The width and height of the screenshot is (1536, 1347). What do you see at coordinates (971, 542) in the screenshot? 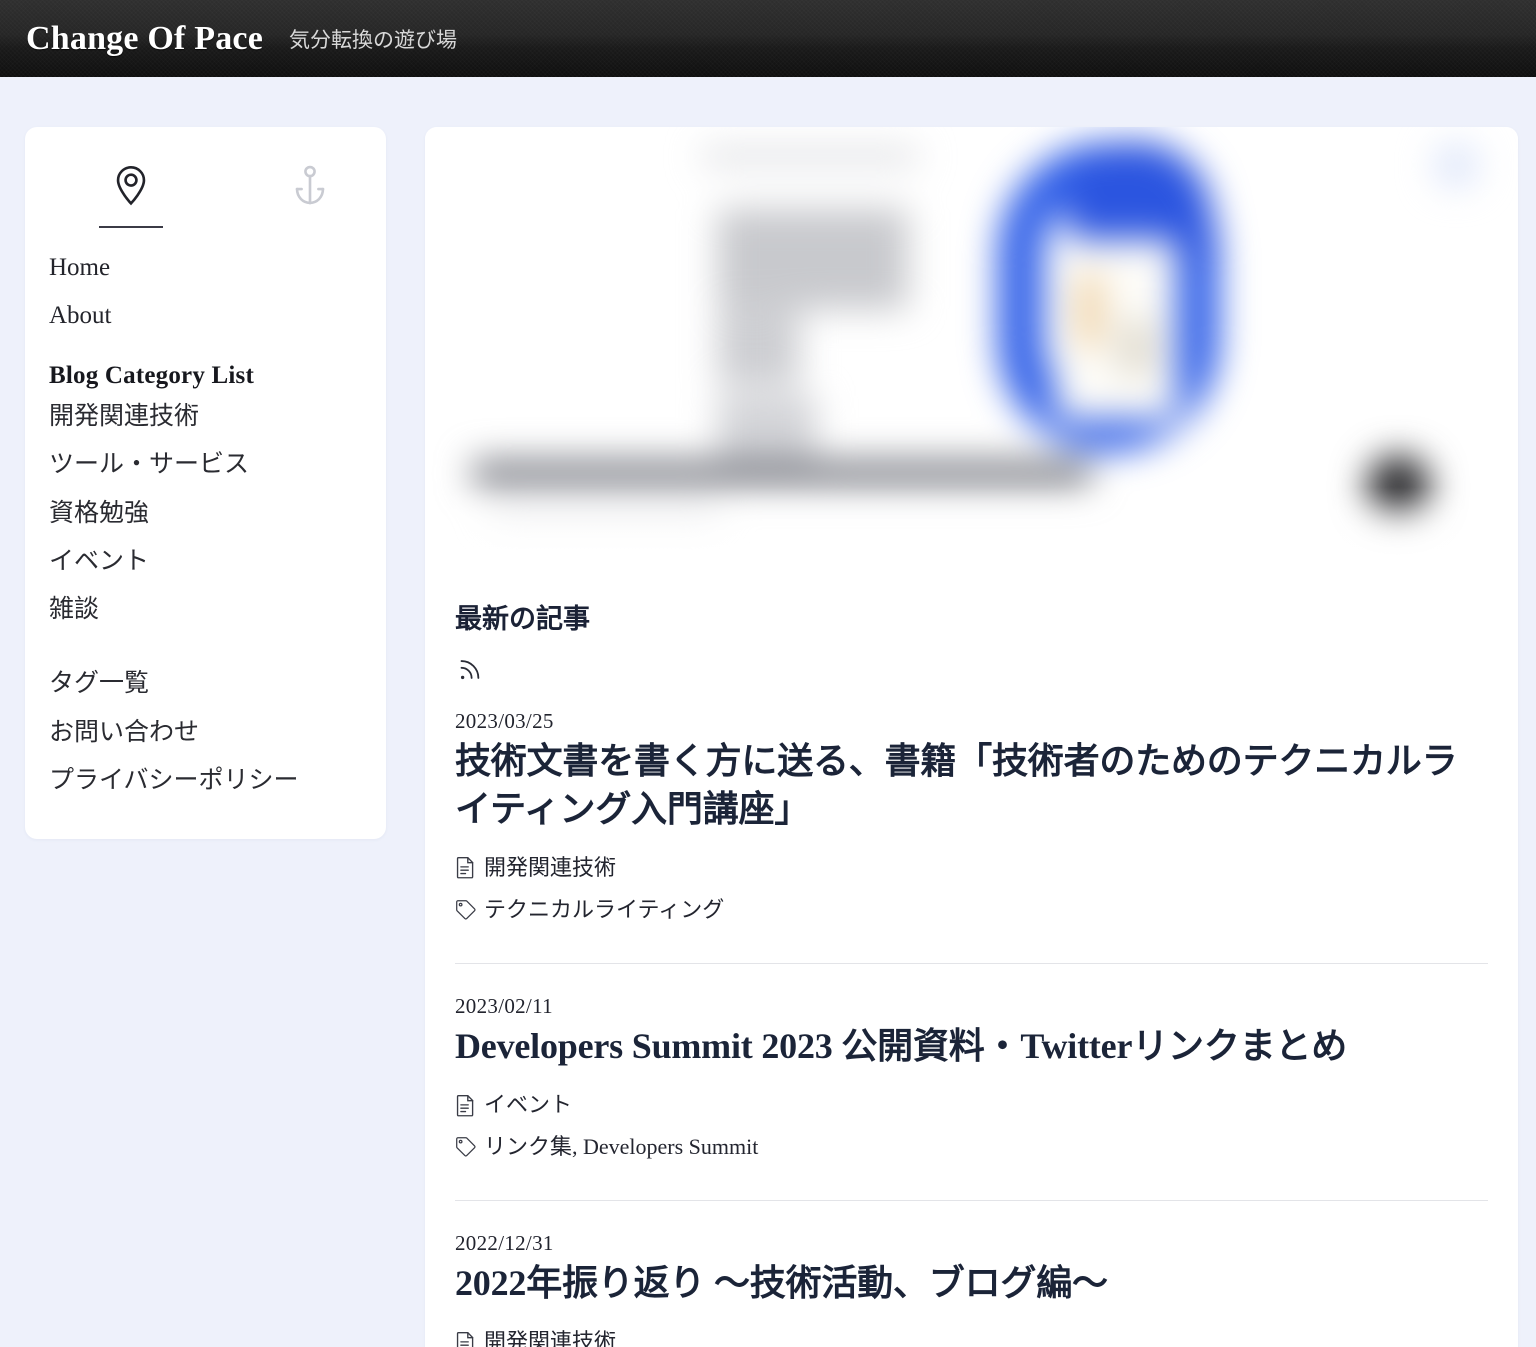
I see `hero-bottom-fade` at bounding box center [971, 542].